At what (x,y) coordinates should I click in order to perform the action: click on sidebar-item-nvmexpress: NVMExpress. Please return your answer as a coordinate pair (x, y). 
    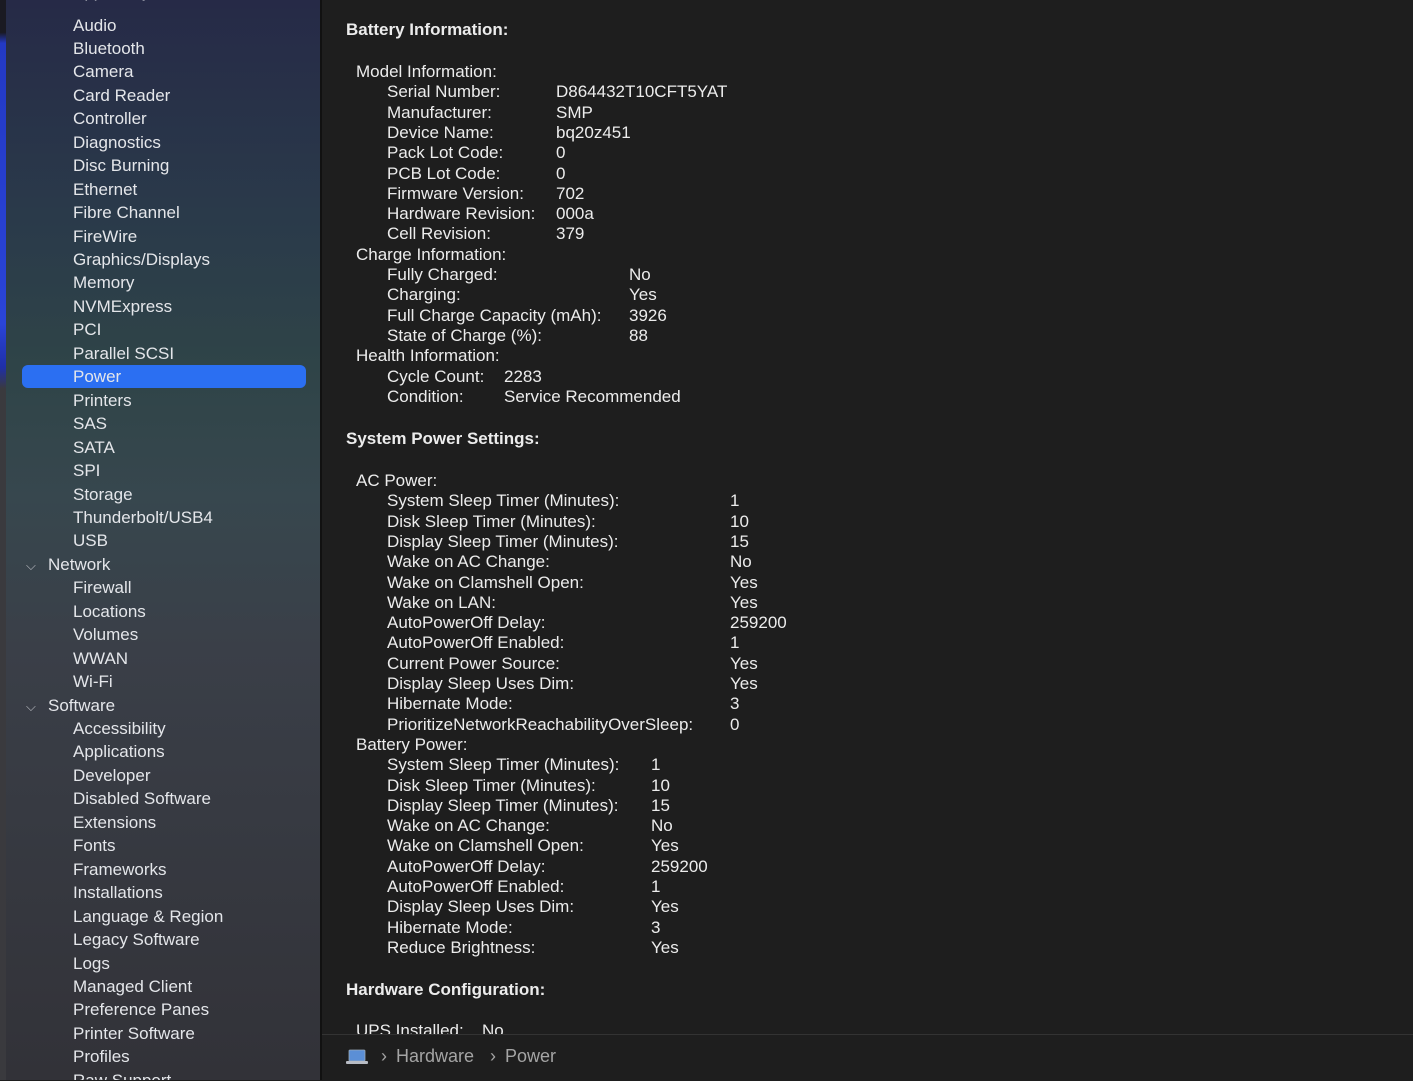
    Looking at the image, I should click on (122, 306).